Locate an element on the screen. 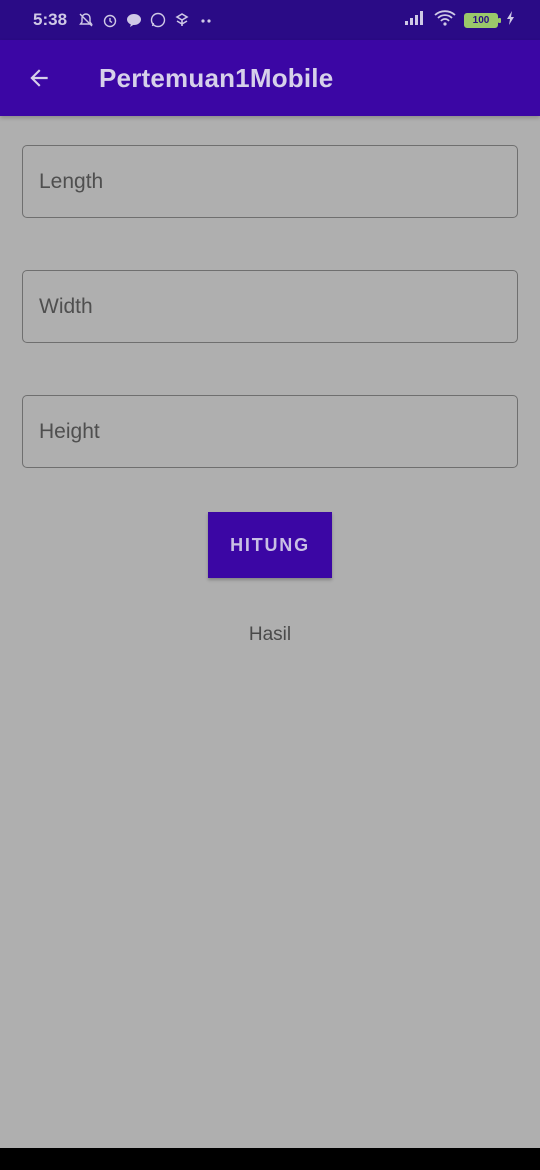 This screenshot has width=540, height=1170. navigation-bar is located at coordinates (270, 1159).